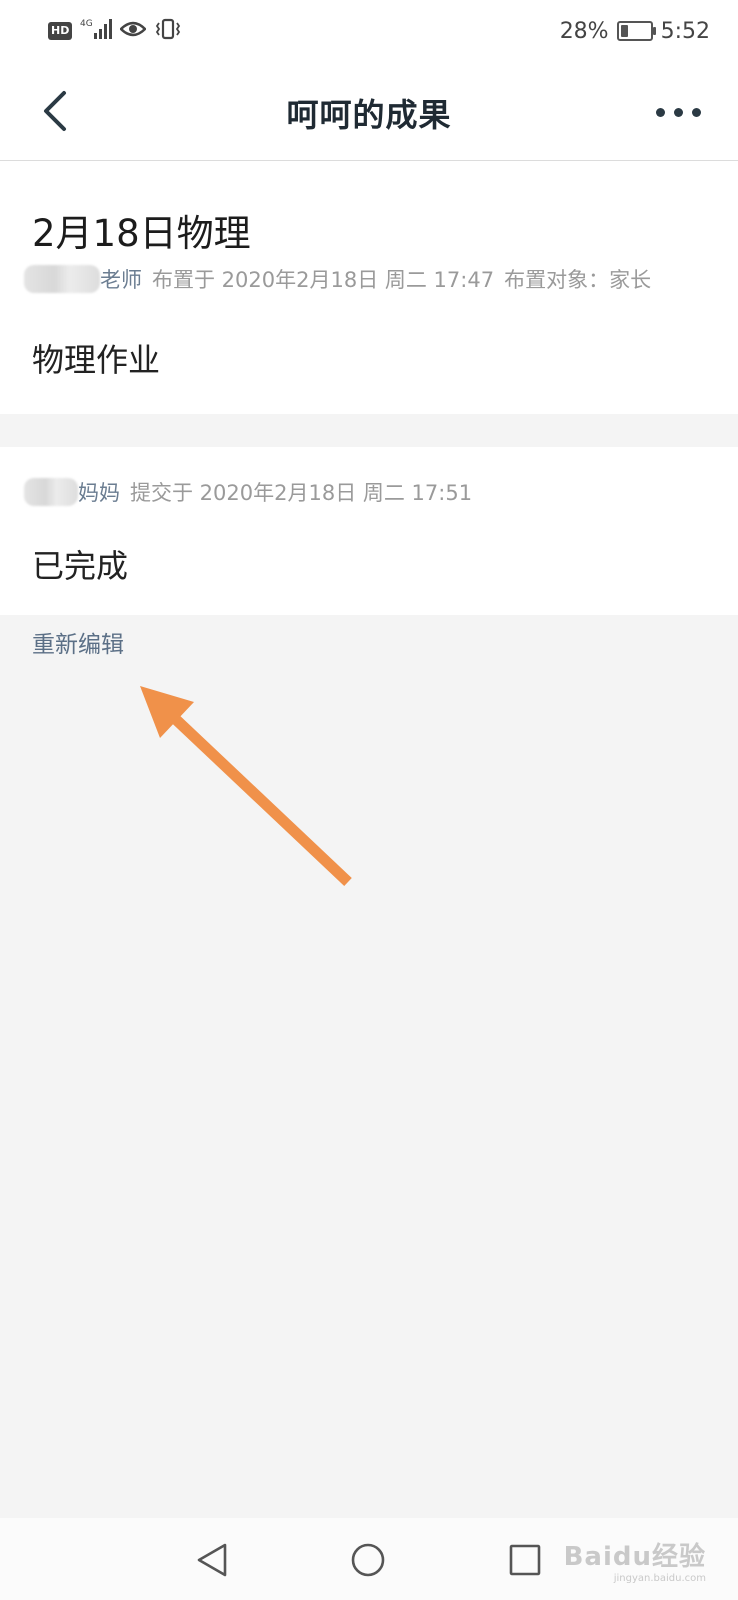 This screenshot has height=1600, width=738. I want to click on watermark-url: jingyan.baidu.com, so click(659, 1578).